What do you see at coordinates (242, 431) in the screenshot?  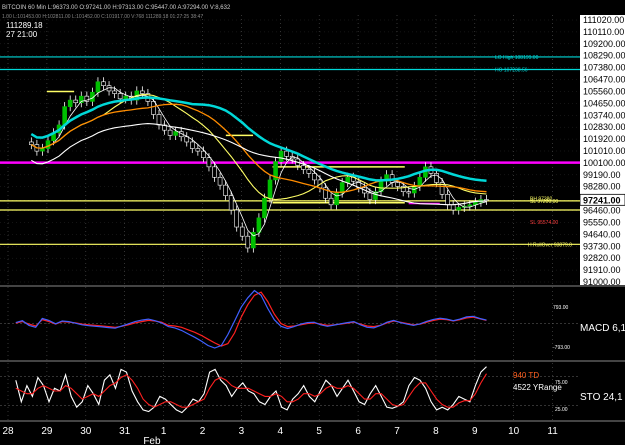 I see `x-tick-label: 3` at bounding box center [242, 431].